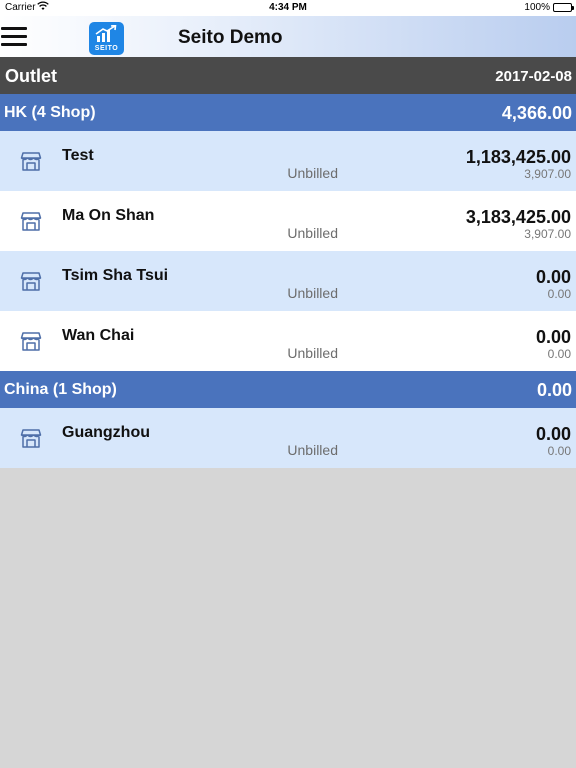 This screenshot has width=576, height=768. What do you see at coordinates (31, 76) in the screenshot?
I see `outlet-label: Outlet` at bounding box center [31, 76].